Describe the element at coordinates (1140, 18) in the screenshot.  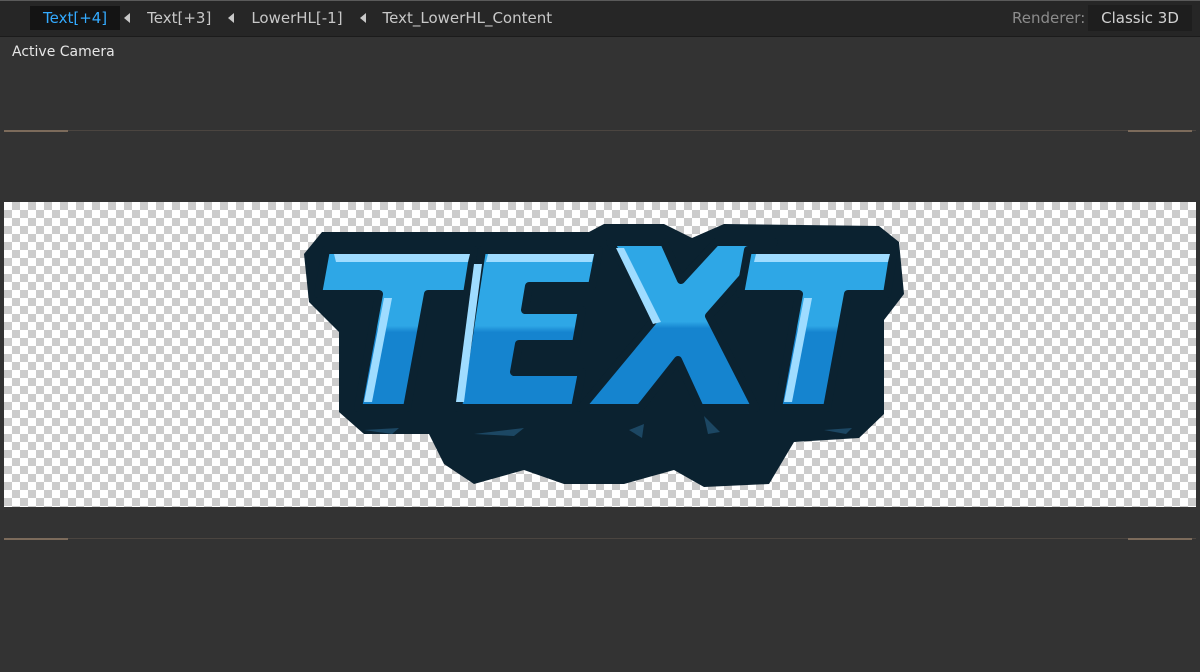
I see `renderer-dropdown: Classic 3D` at that location.